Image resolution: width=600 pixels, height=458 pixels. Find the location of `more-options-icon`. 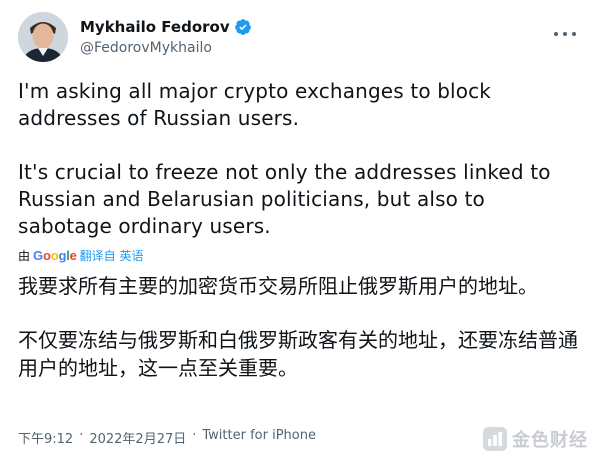

more-options-icon is located at coordinates (565, 33).